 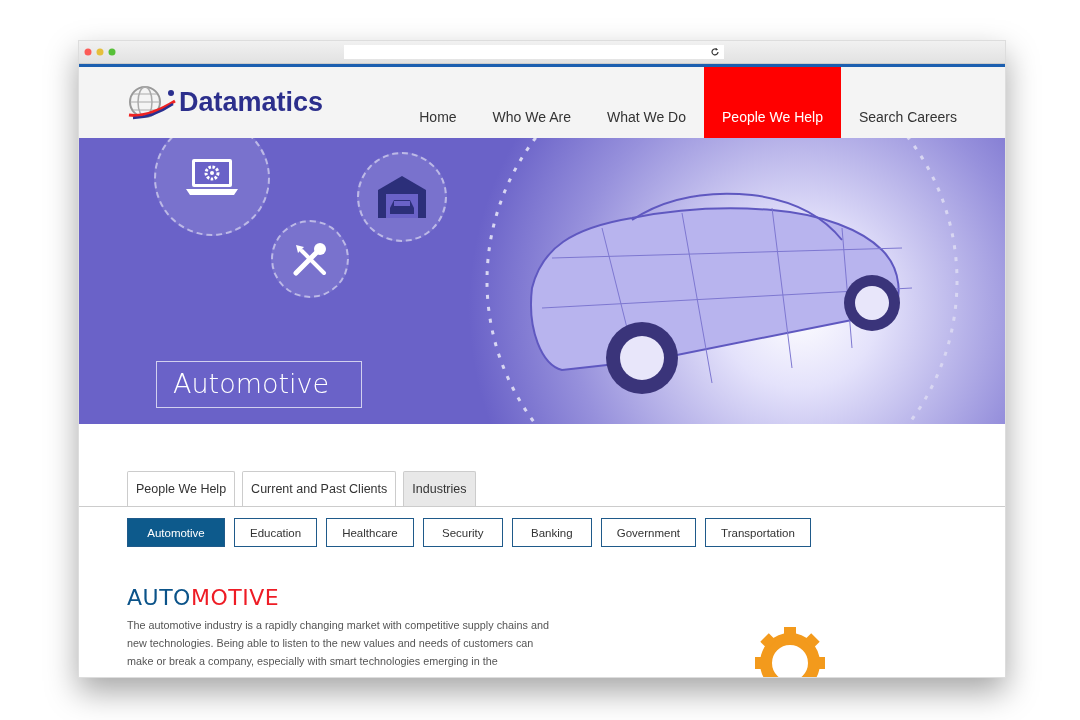 What do you see at coordinates (204, 597) in the screenshot?
I see `section-heading: AUTOMOTIVE` at bounding box center [204, 597].